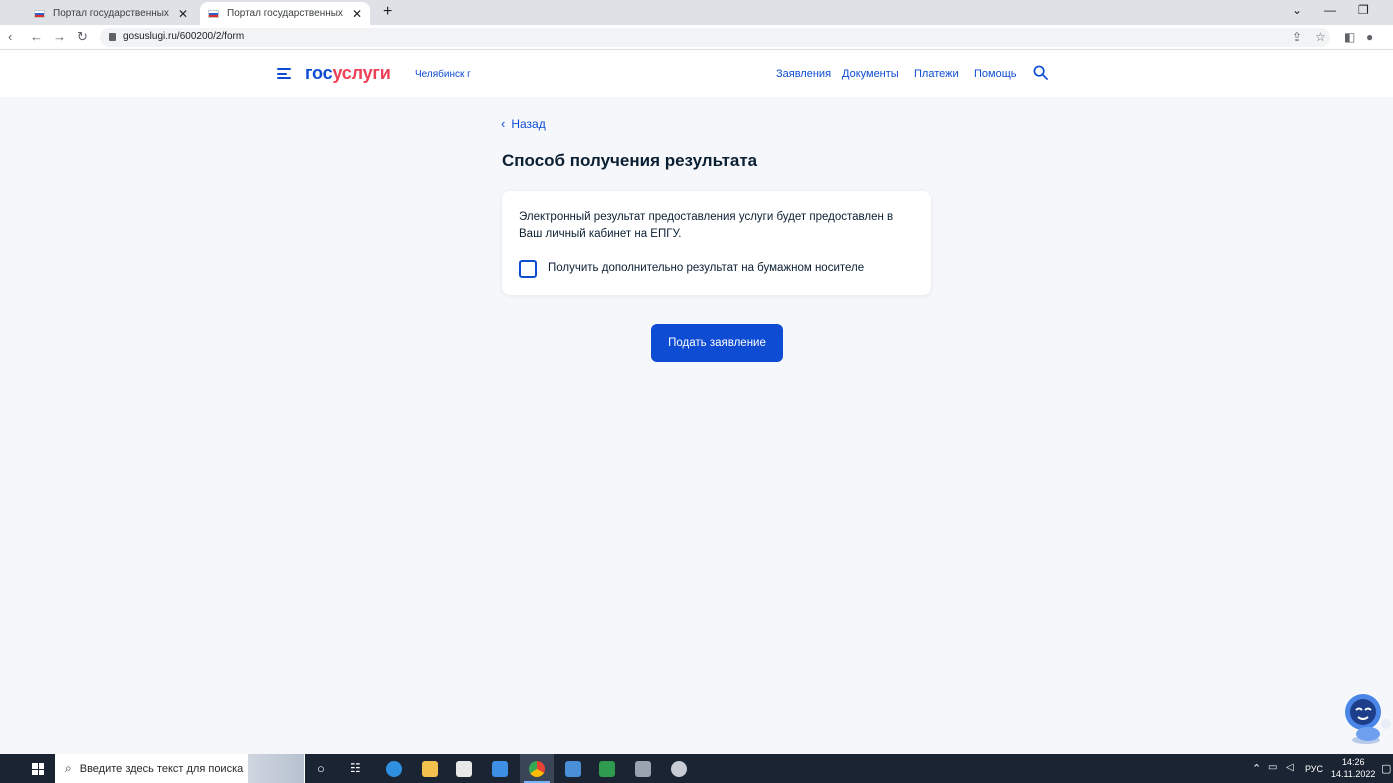 The image size is (1393, 783). I want to click on minimize-icon: —, so click(1330, 10).